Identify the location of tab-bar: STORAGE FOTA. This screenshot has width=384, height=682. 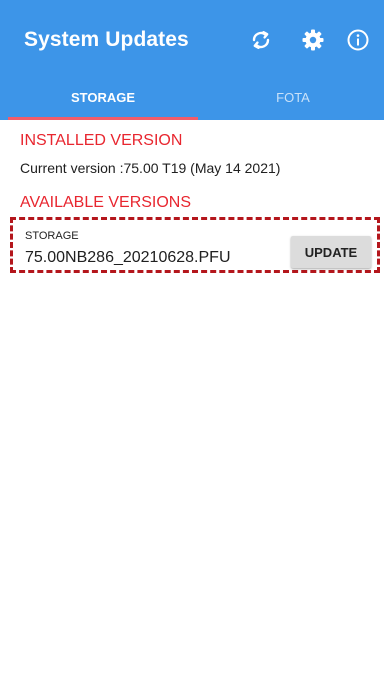
(192, 97).